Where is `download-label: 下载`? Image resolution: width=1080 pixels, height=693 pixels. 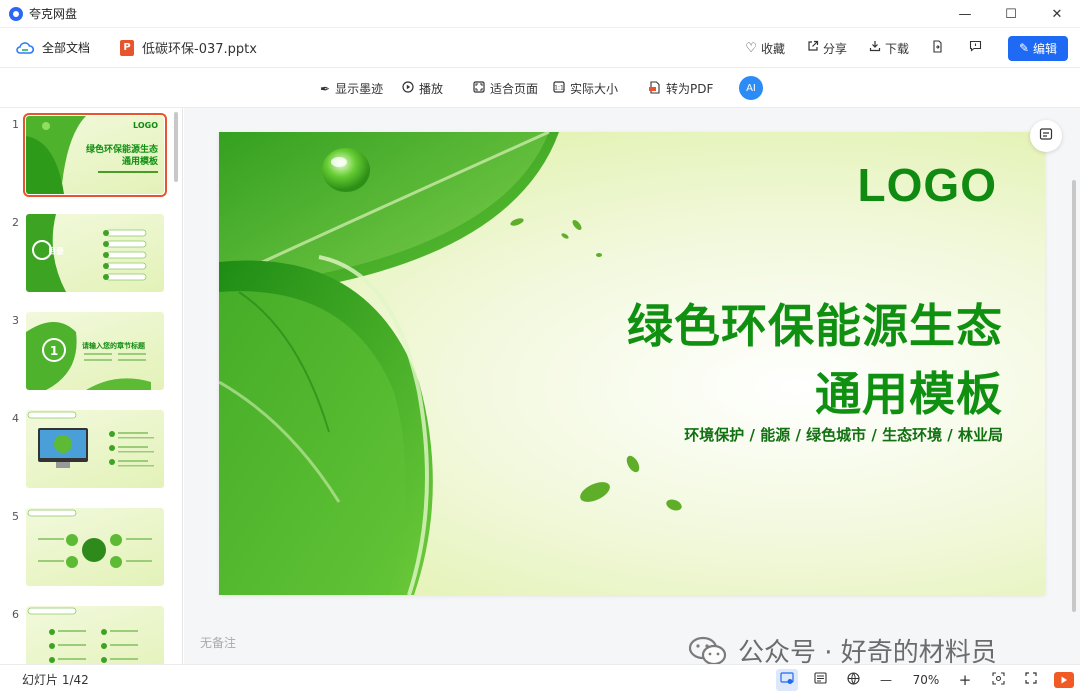
download-label: 下载 is located at coordinates (896, 48).